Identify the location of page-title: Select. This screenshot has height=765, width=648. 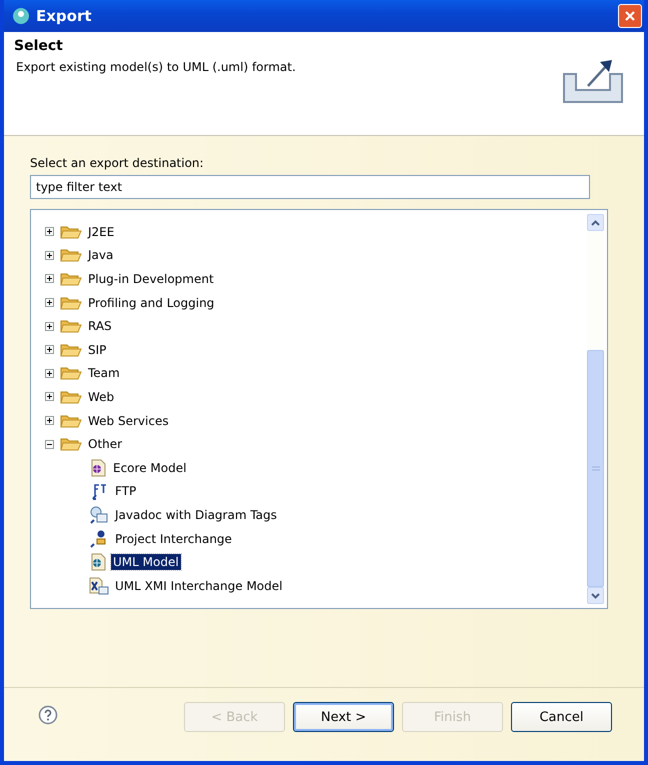
(39, 46).